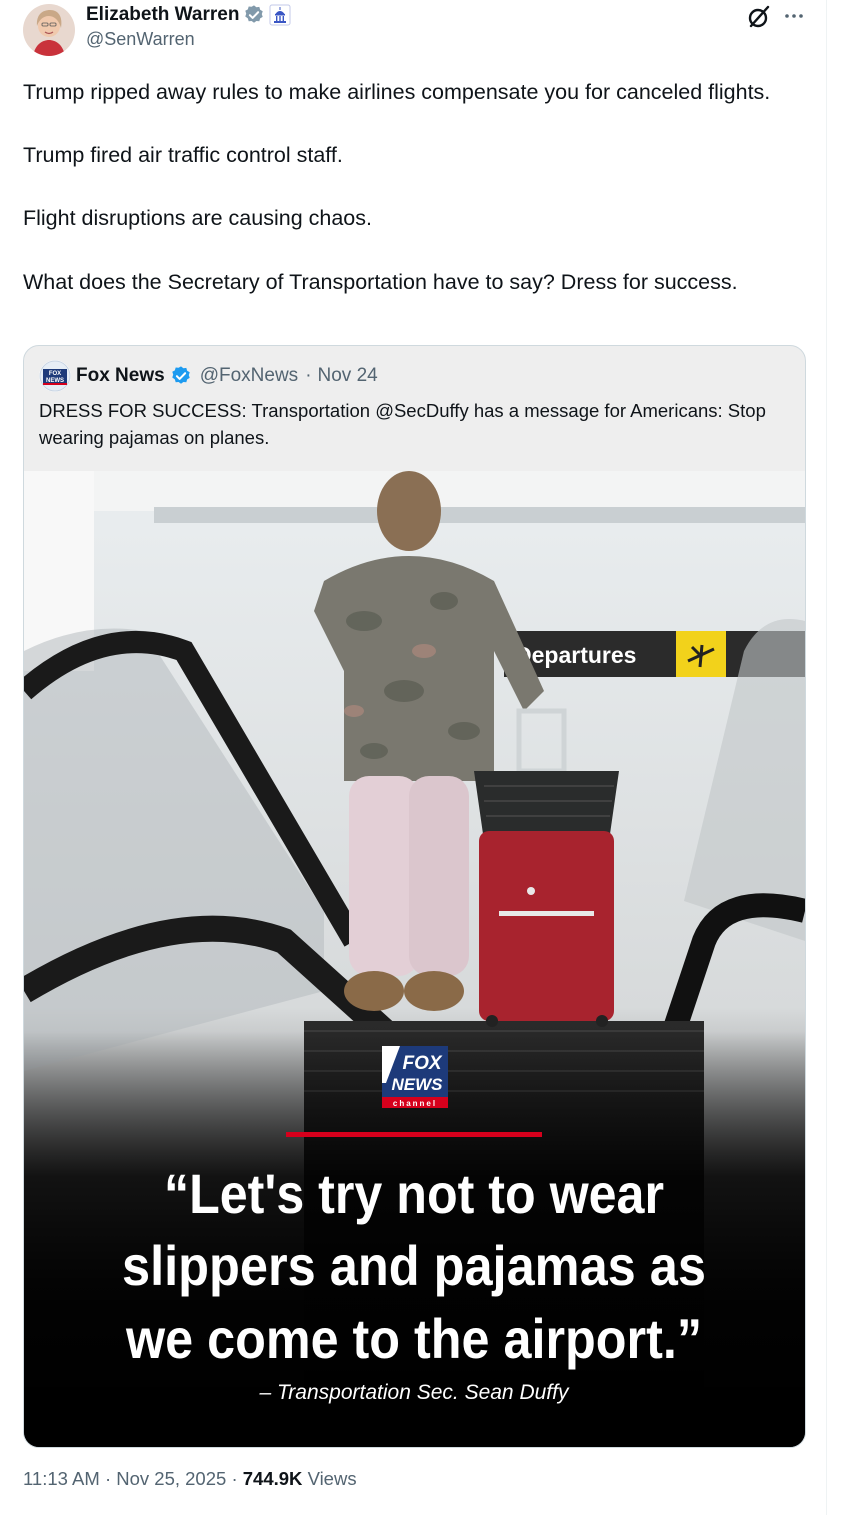  Describe the element at coordinates (575, 655) in the screenshot. I see `departures-sign-text: Departures` at that location.